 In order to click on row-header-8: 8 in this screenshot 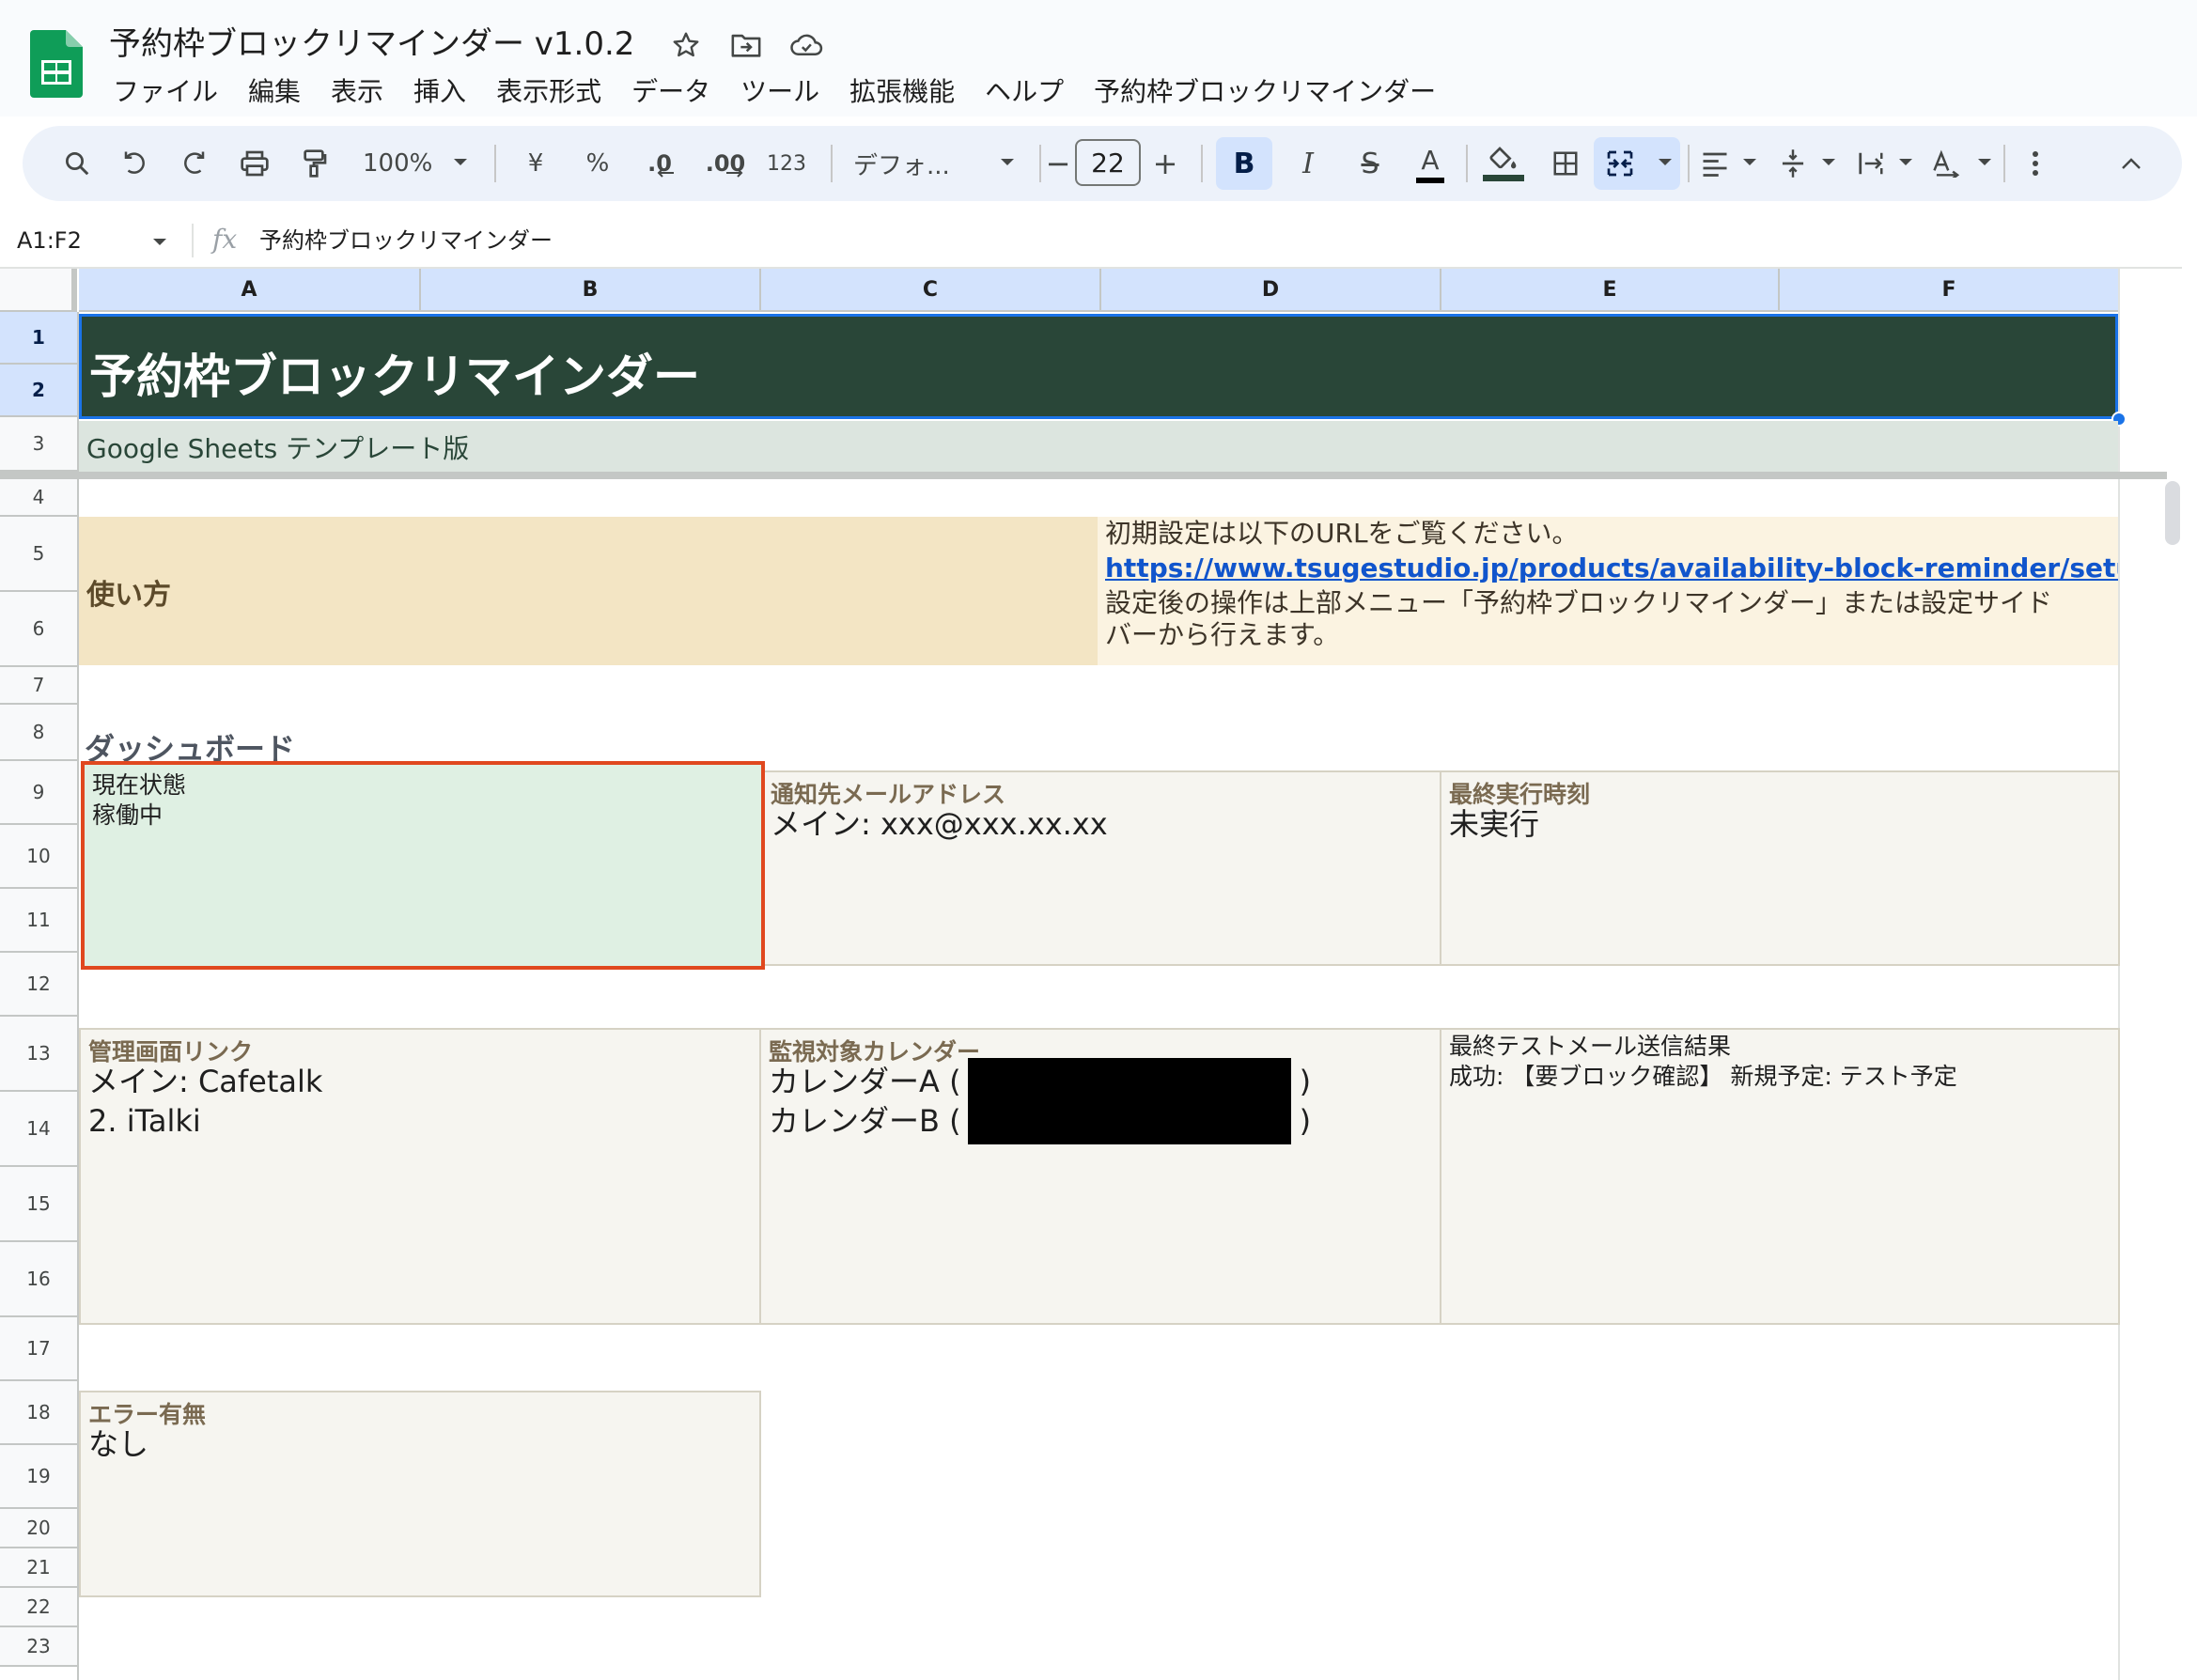, I will do `click(38, 733)`.